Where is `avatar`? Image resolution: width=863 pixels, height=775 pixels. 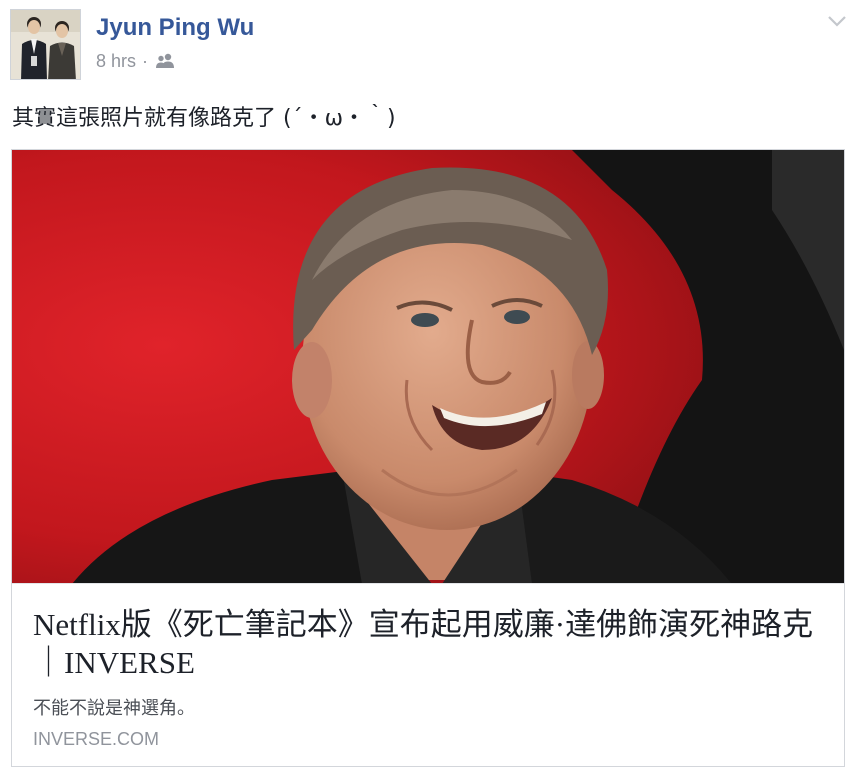 avatar is located at coordinates (45, 44).